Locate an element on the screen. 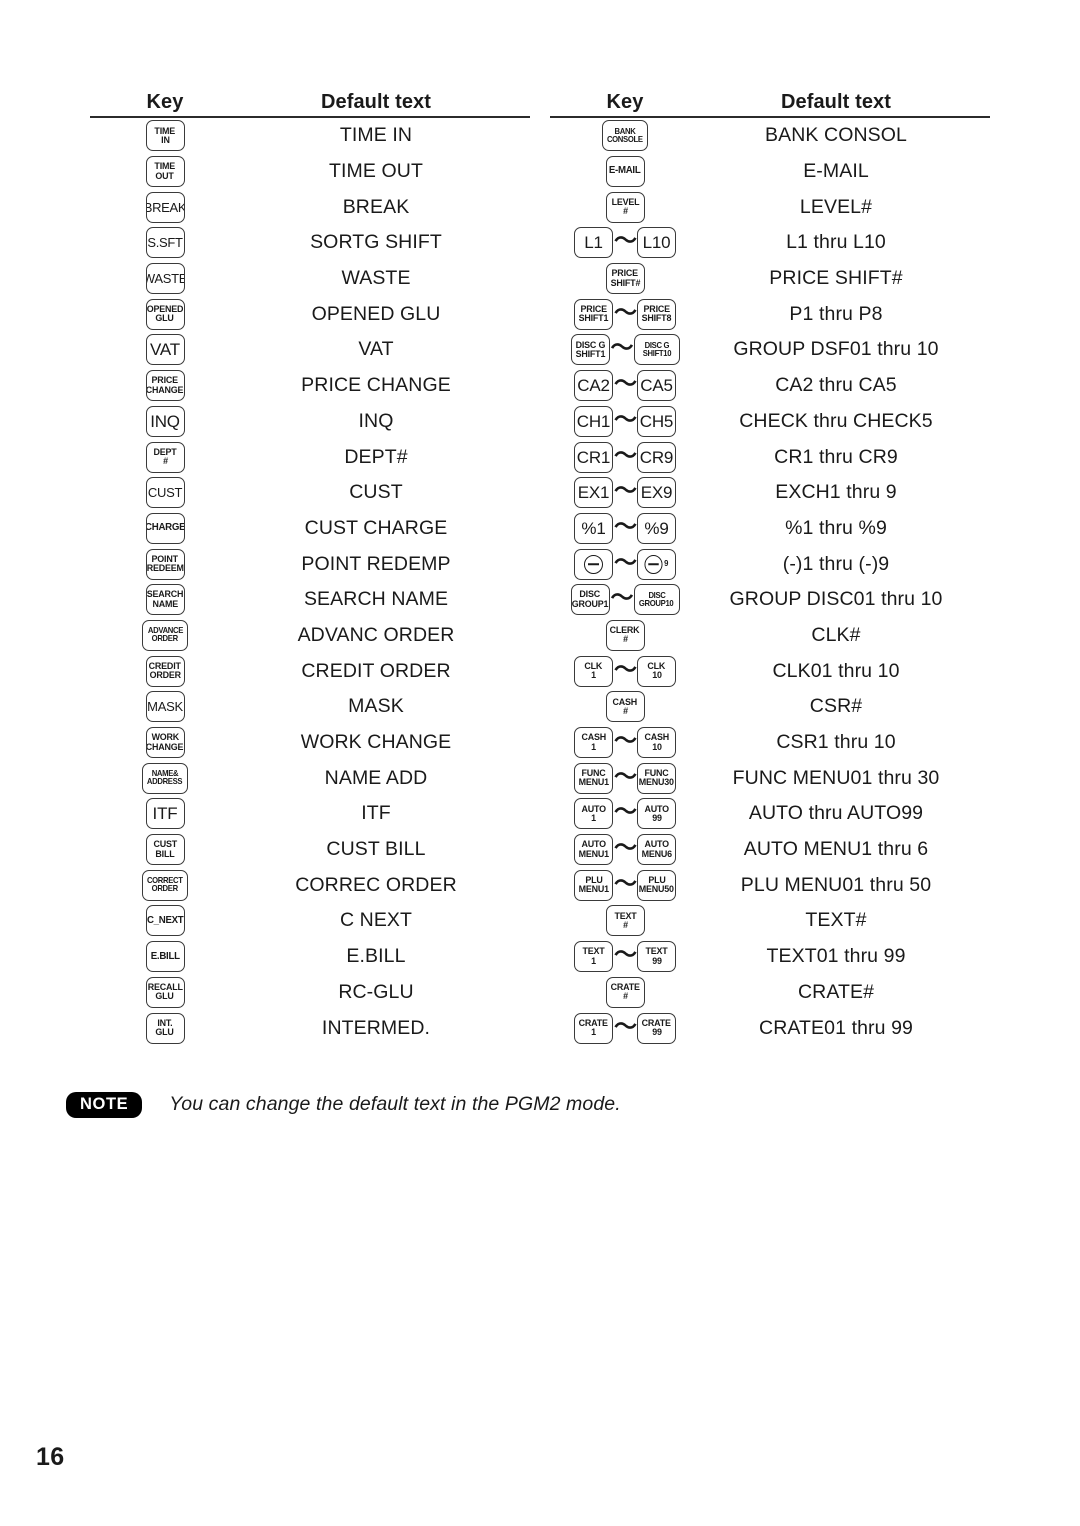  table-row: CHARGE CUST CHARGE is located at coordinates (310, 529).